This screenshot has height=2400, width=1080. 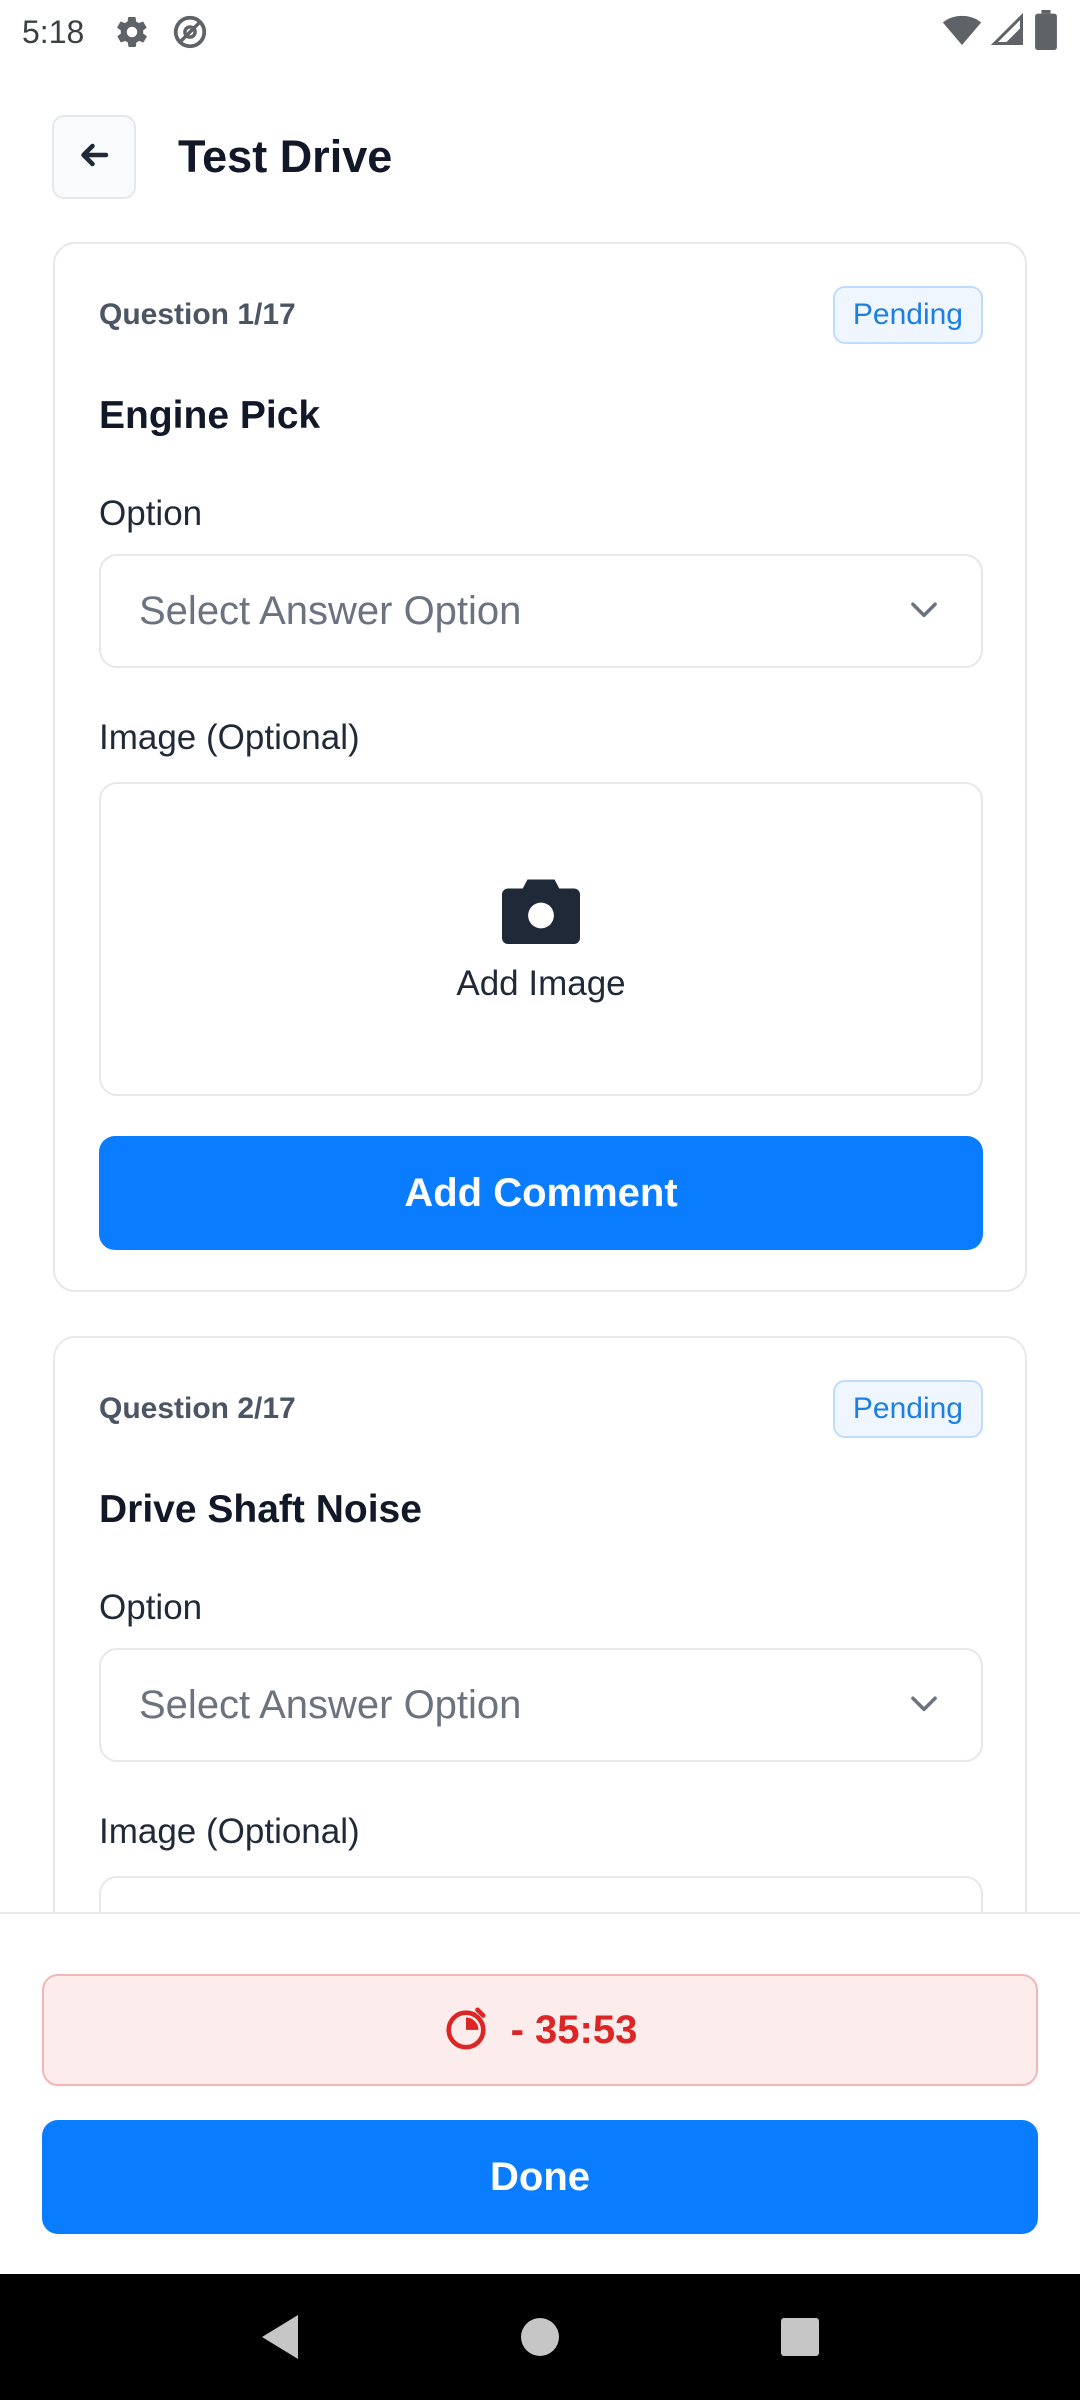 I want to click on timer-text: - 35:53, so click(x=574, y=2029).